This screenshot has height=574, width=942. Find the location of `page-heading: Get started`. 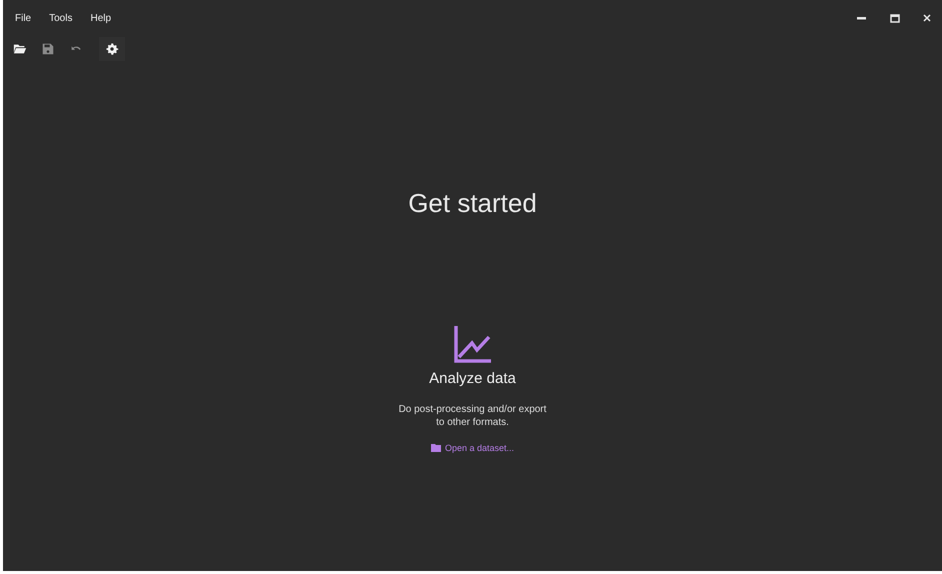

page-heading: Get started is located at coordinates (472, 203).